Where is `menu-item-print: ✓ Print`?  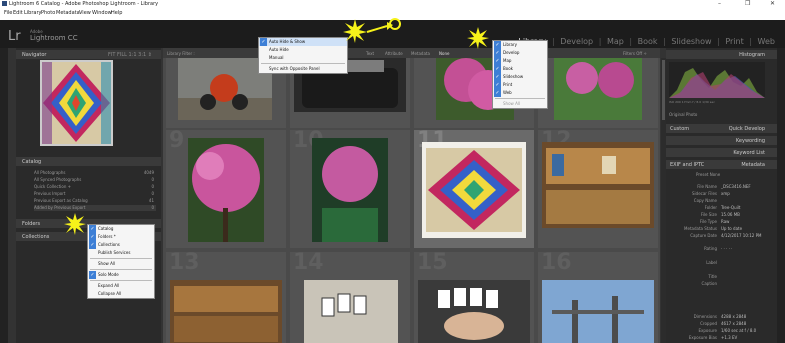
menu-item-print: ✓ Print is located at coordinates (520, 85).